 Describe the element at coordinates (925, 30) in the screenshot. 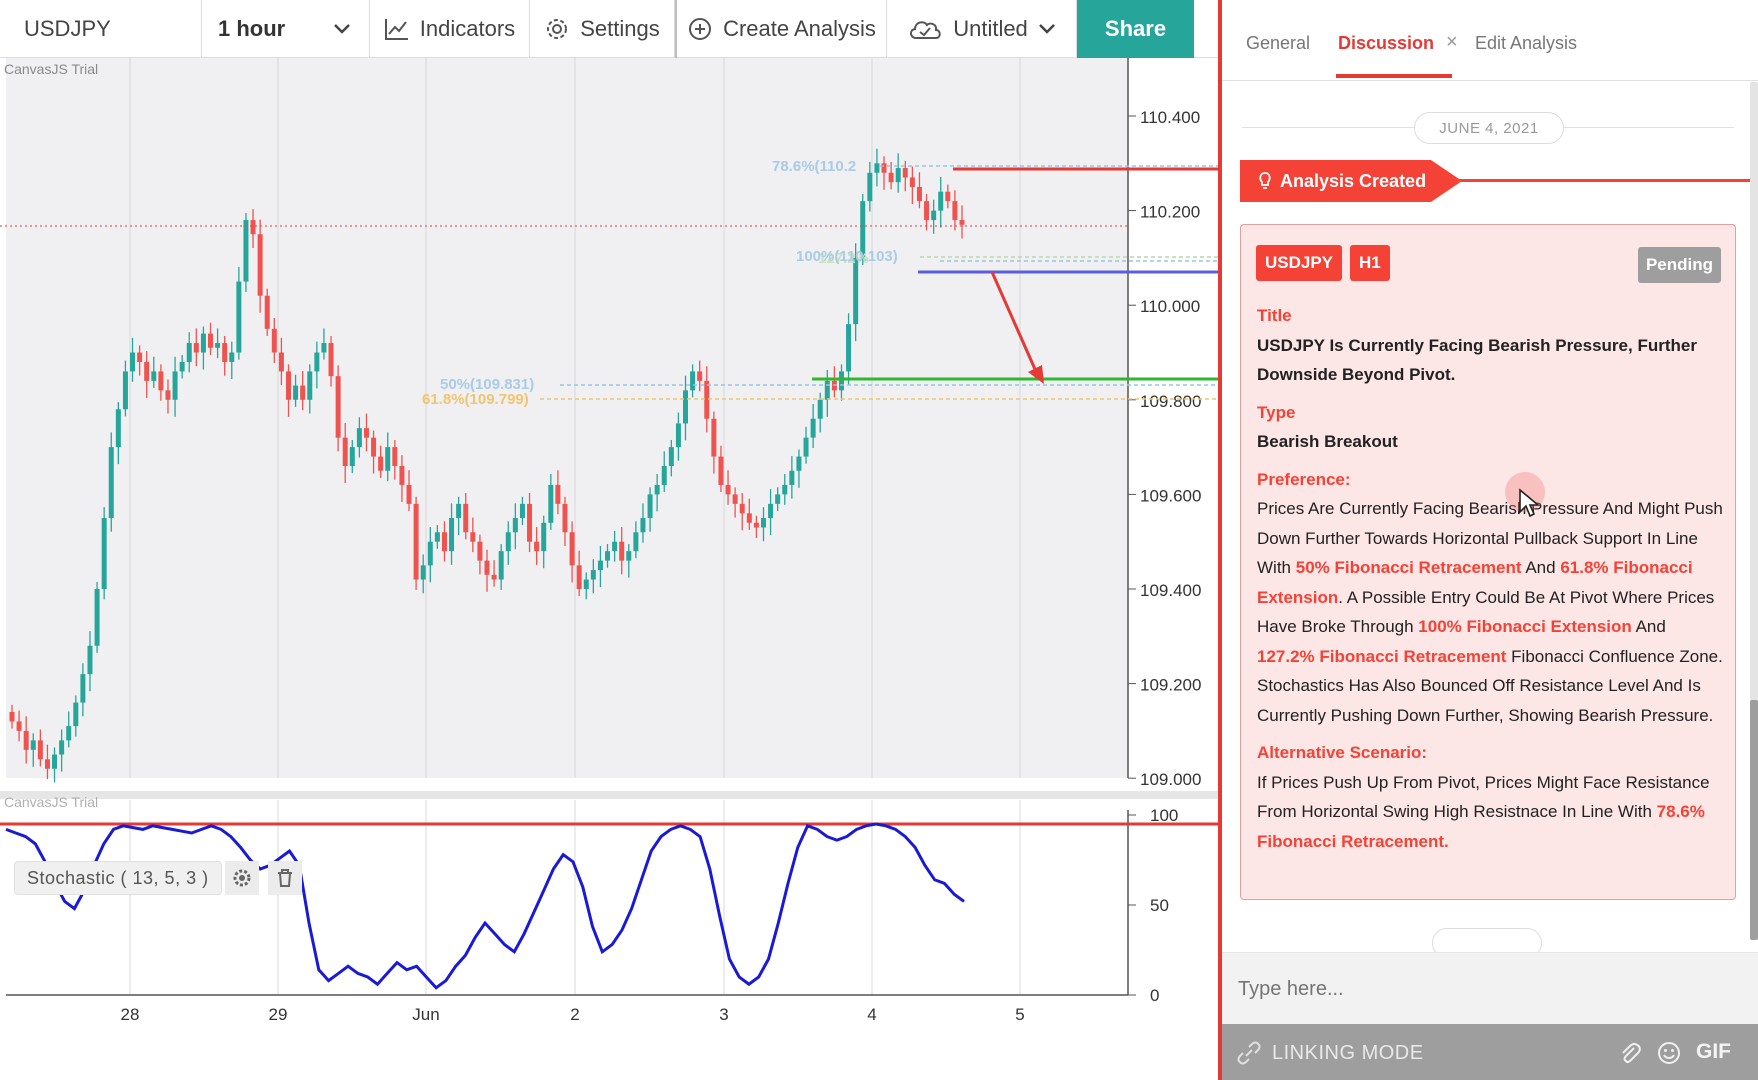

I see `cloud-icon` at that location.